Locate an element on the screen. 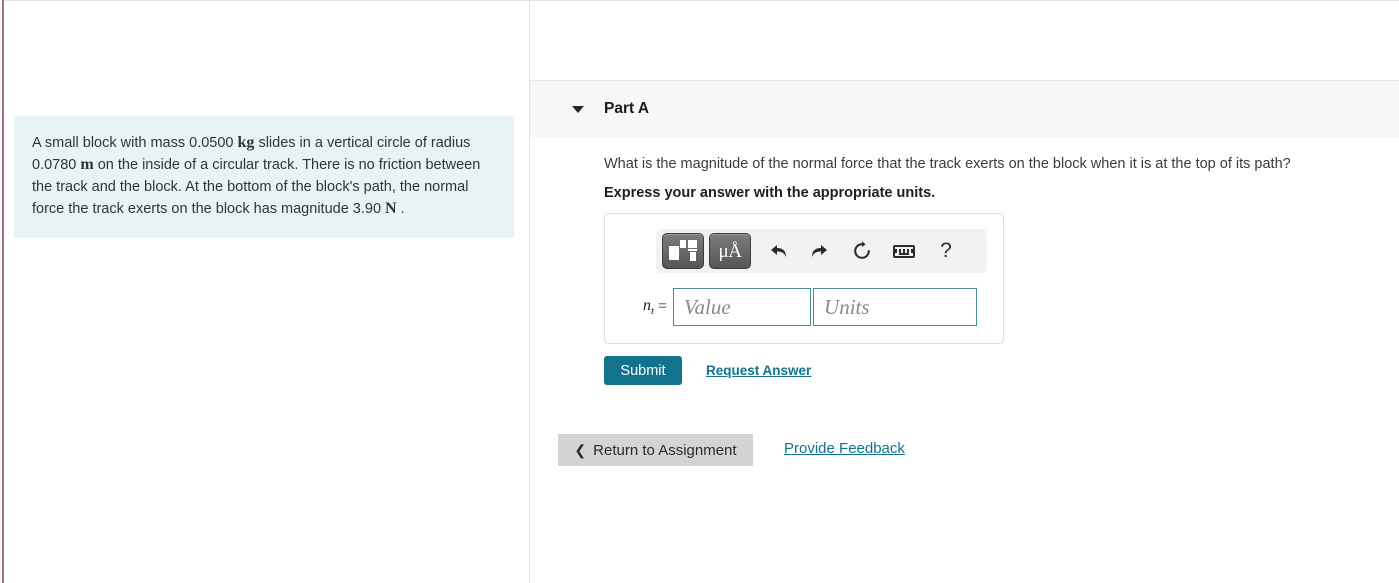 The image size is (1399, 583). math-template-button is located at coordinates (683, 251).